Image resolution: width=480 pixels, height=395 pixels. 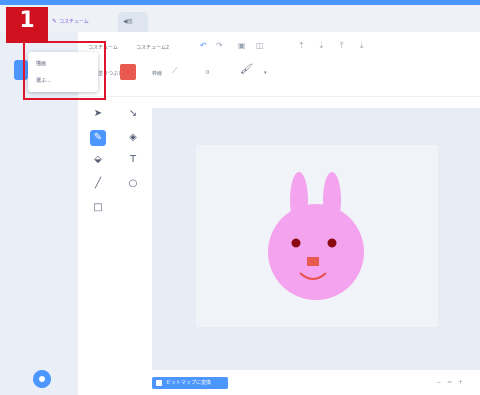 What do you see at coordinates (175, 71) in the screenshot?
I see `outline-swatch-icon: ⟋` at bounding box center [175, 71].